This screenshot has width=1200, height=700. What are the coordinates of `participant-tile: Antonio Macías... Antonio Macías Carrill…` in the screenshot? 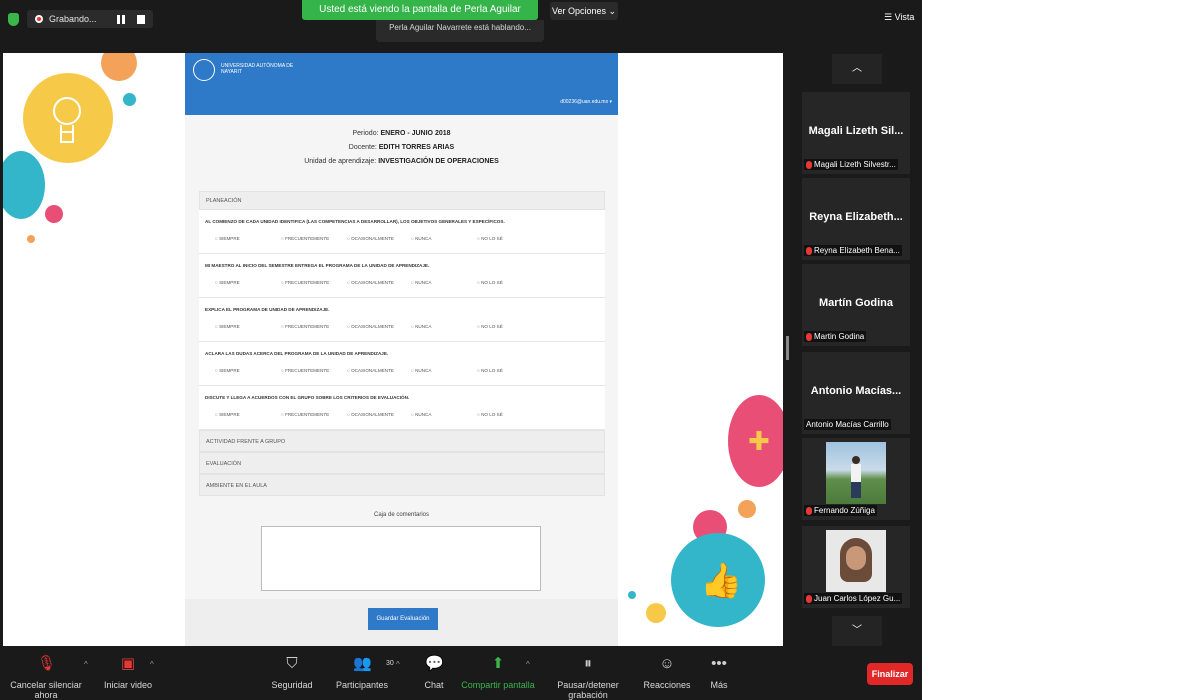 It's located at (856, 393).